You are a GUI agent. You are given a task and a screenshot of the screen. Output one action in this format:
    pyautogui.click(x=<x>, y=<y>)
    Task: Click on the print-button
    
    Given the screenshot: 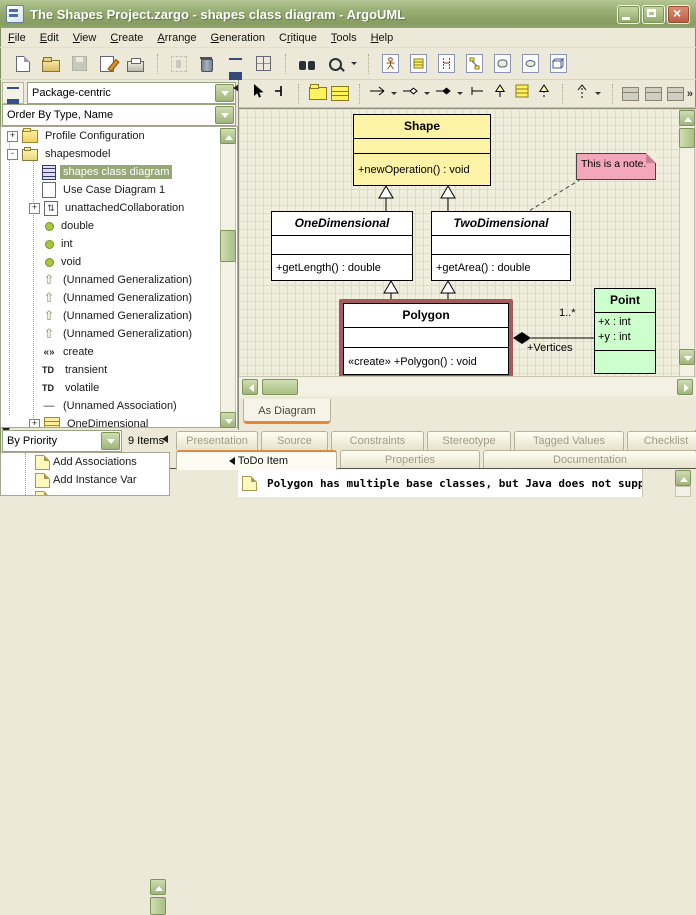 What is the action you would take?
    pyautogui.click(x=135, y=64)
    